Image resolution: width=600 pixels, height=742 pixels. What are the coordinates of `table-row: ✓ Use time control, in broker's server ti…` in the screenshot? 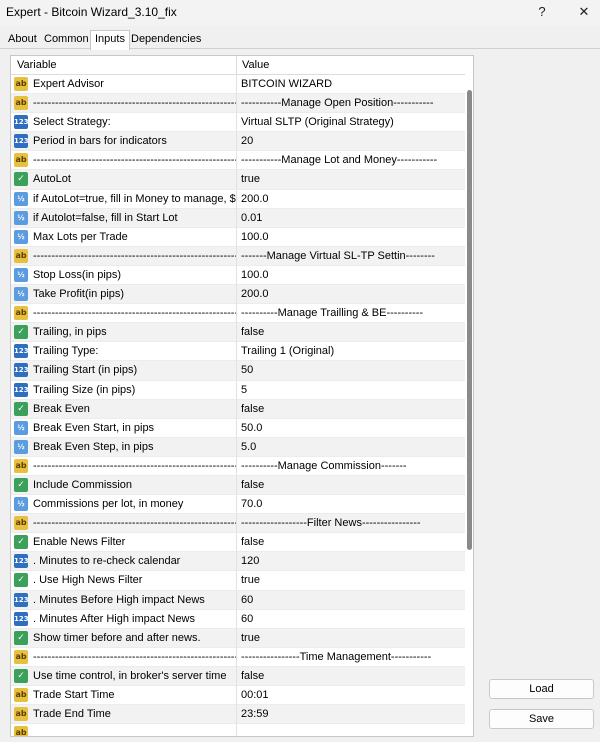 It's located at (238, 676).